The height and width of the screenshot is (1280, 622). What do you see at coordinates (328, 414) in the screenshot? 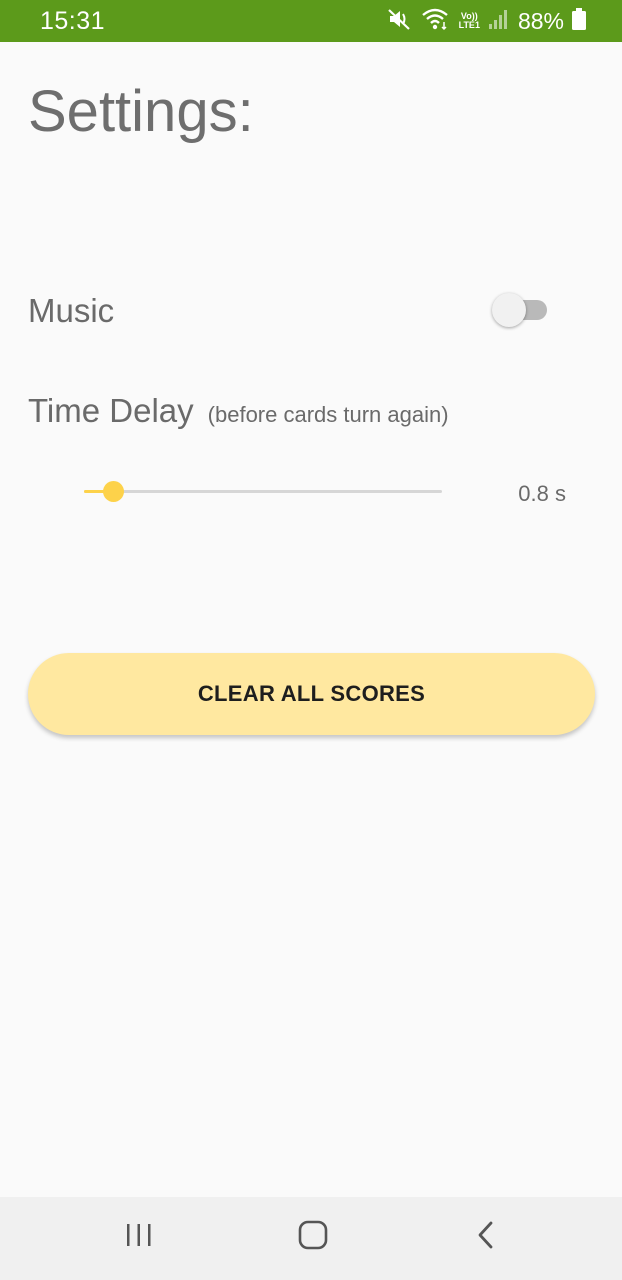
I see `time-delay-hint: (before cards turn again)` at bounding box center [328, 414].